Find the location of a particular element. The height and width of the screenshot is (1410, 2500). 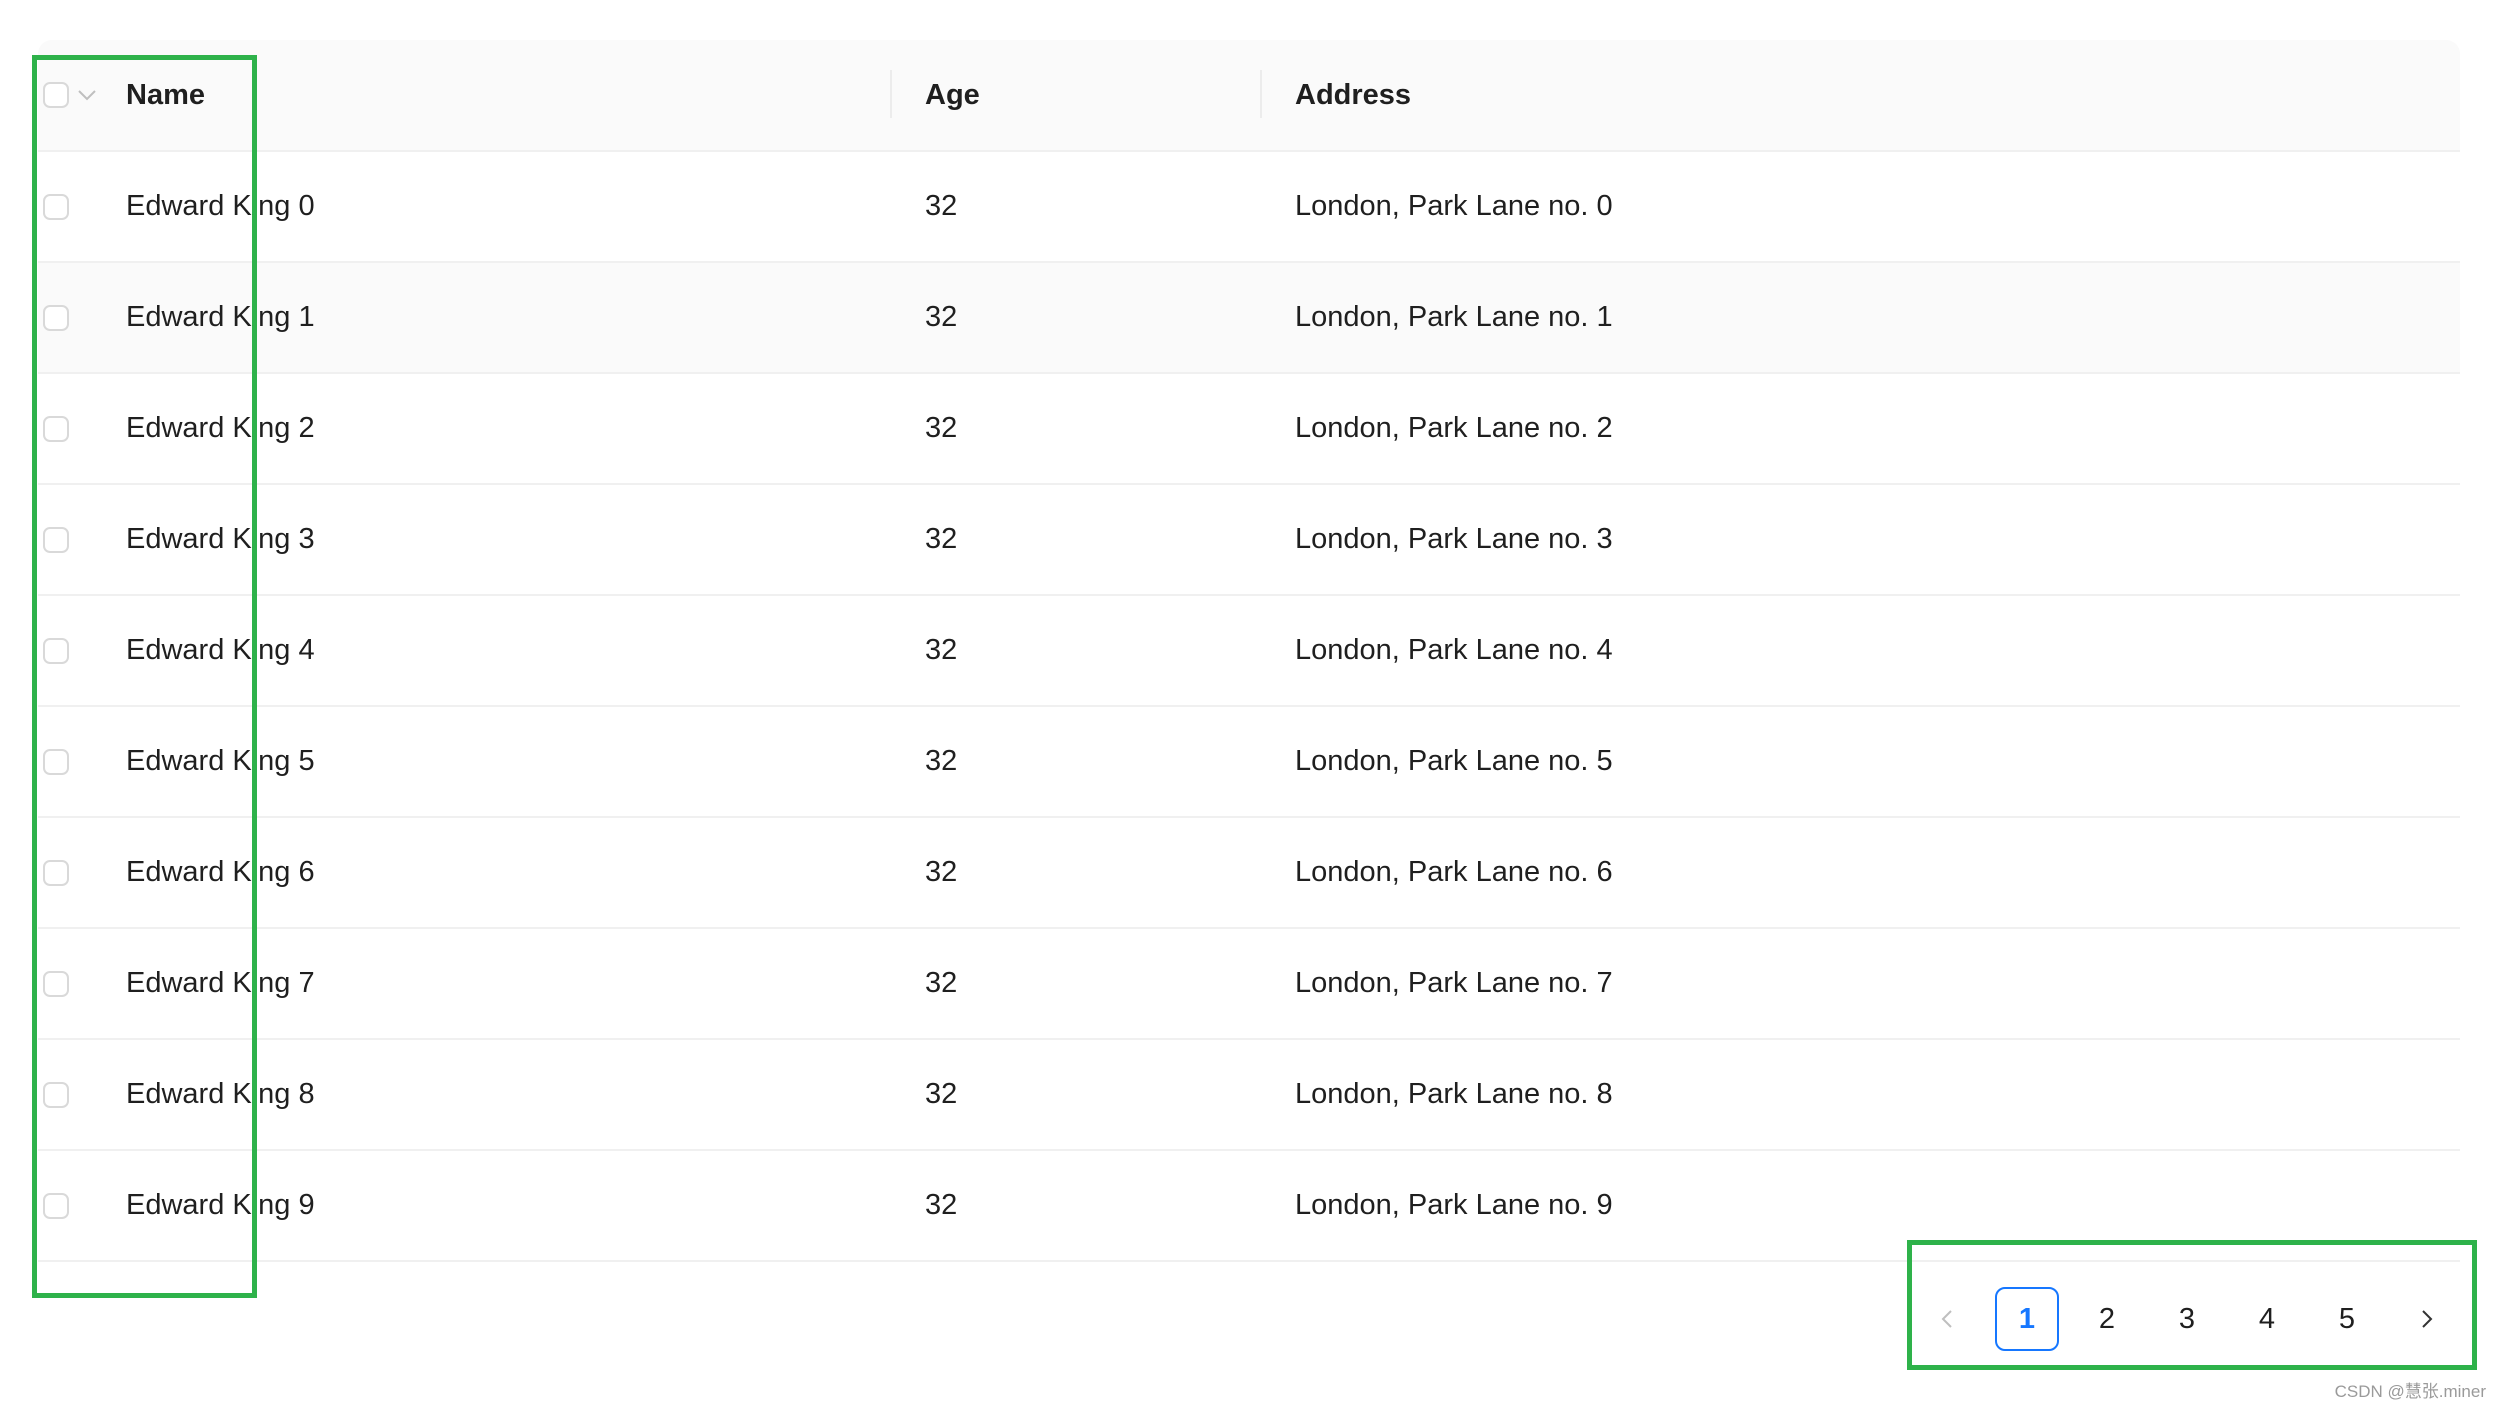

table-row: Edward King 3 32 London, Park Lane no. 3 is located at coordinates (1249, 540).